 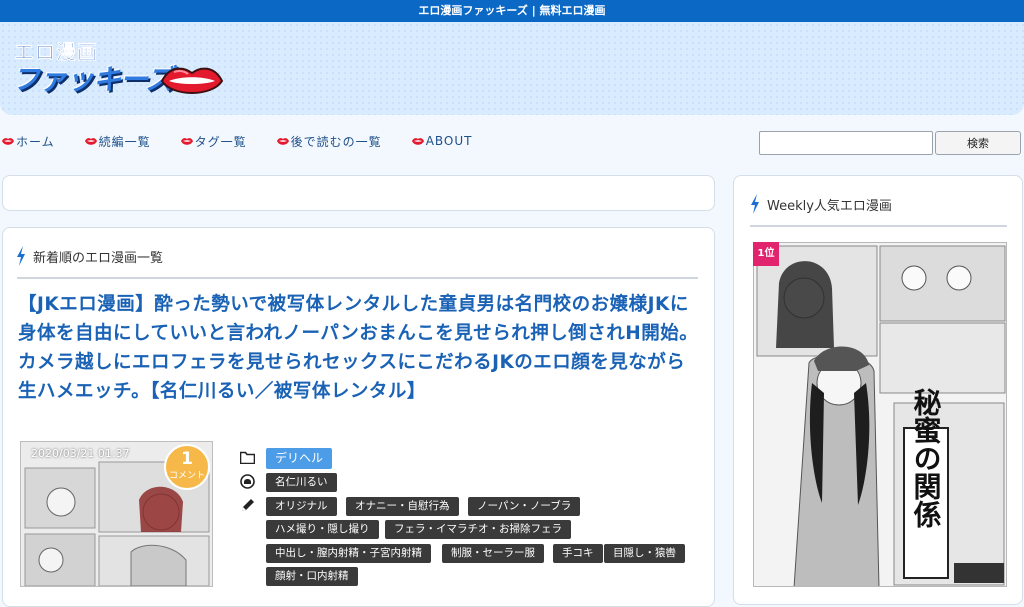 What do you see at coordinates (358, 193) in the screenshot?
I see `empty-card` at bounding box center [358, 193].